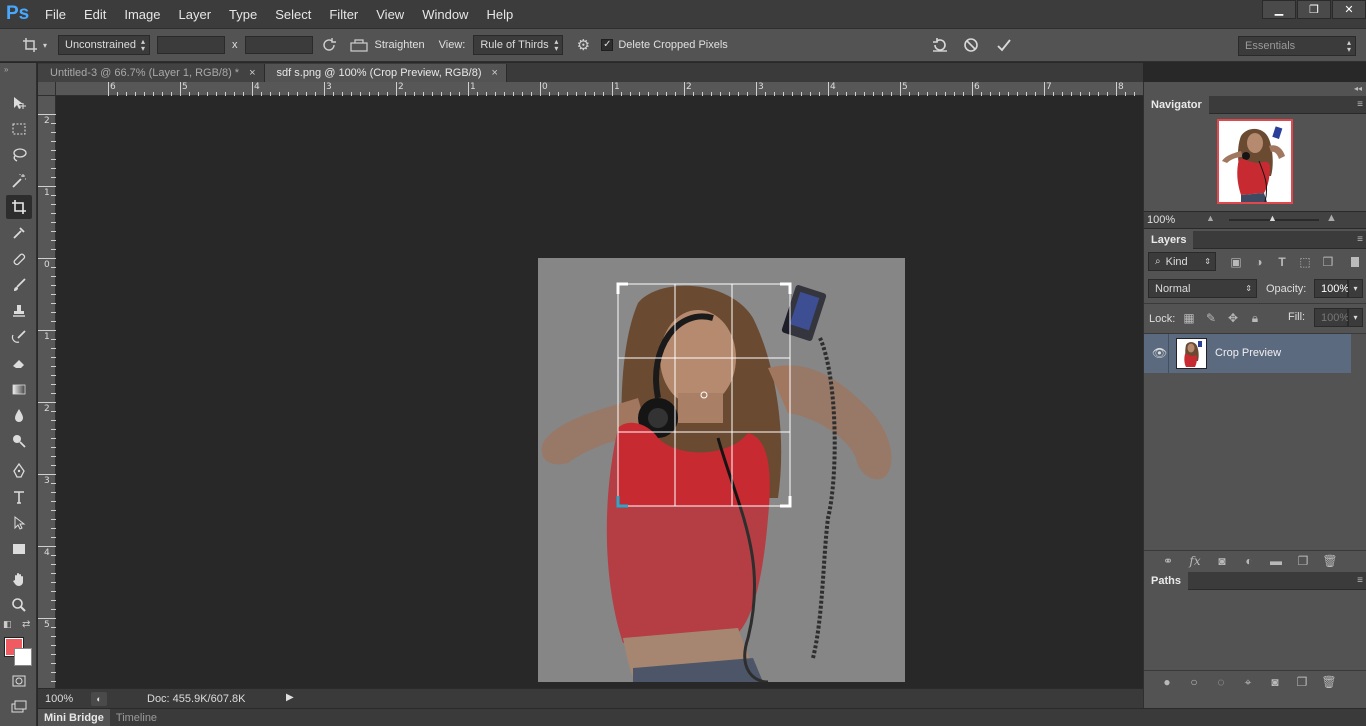  I want to click on tab-navigator: Navigator, so click(1176, 105).